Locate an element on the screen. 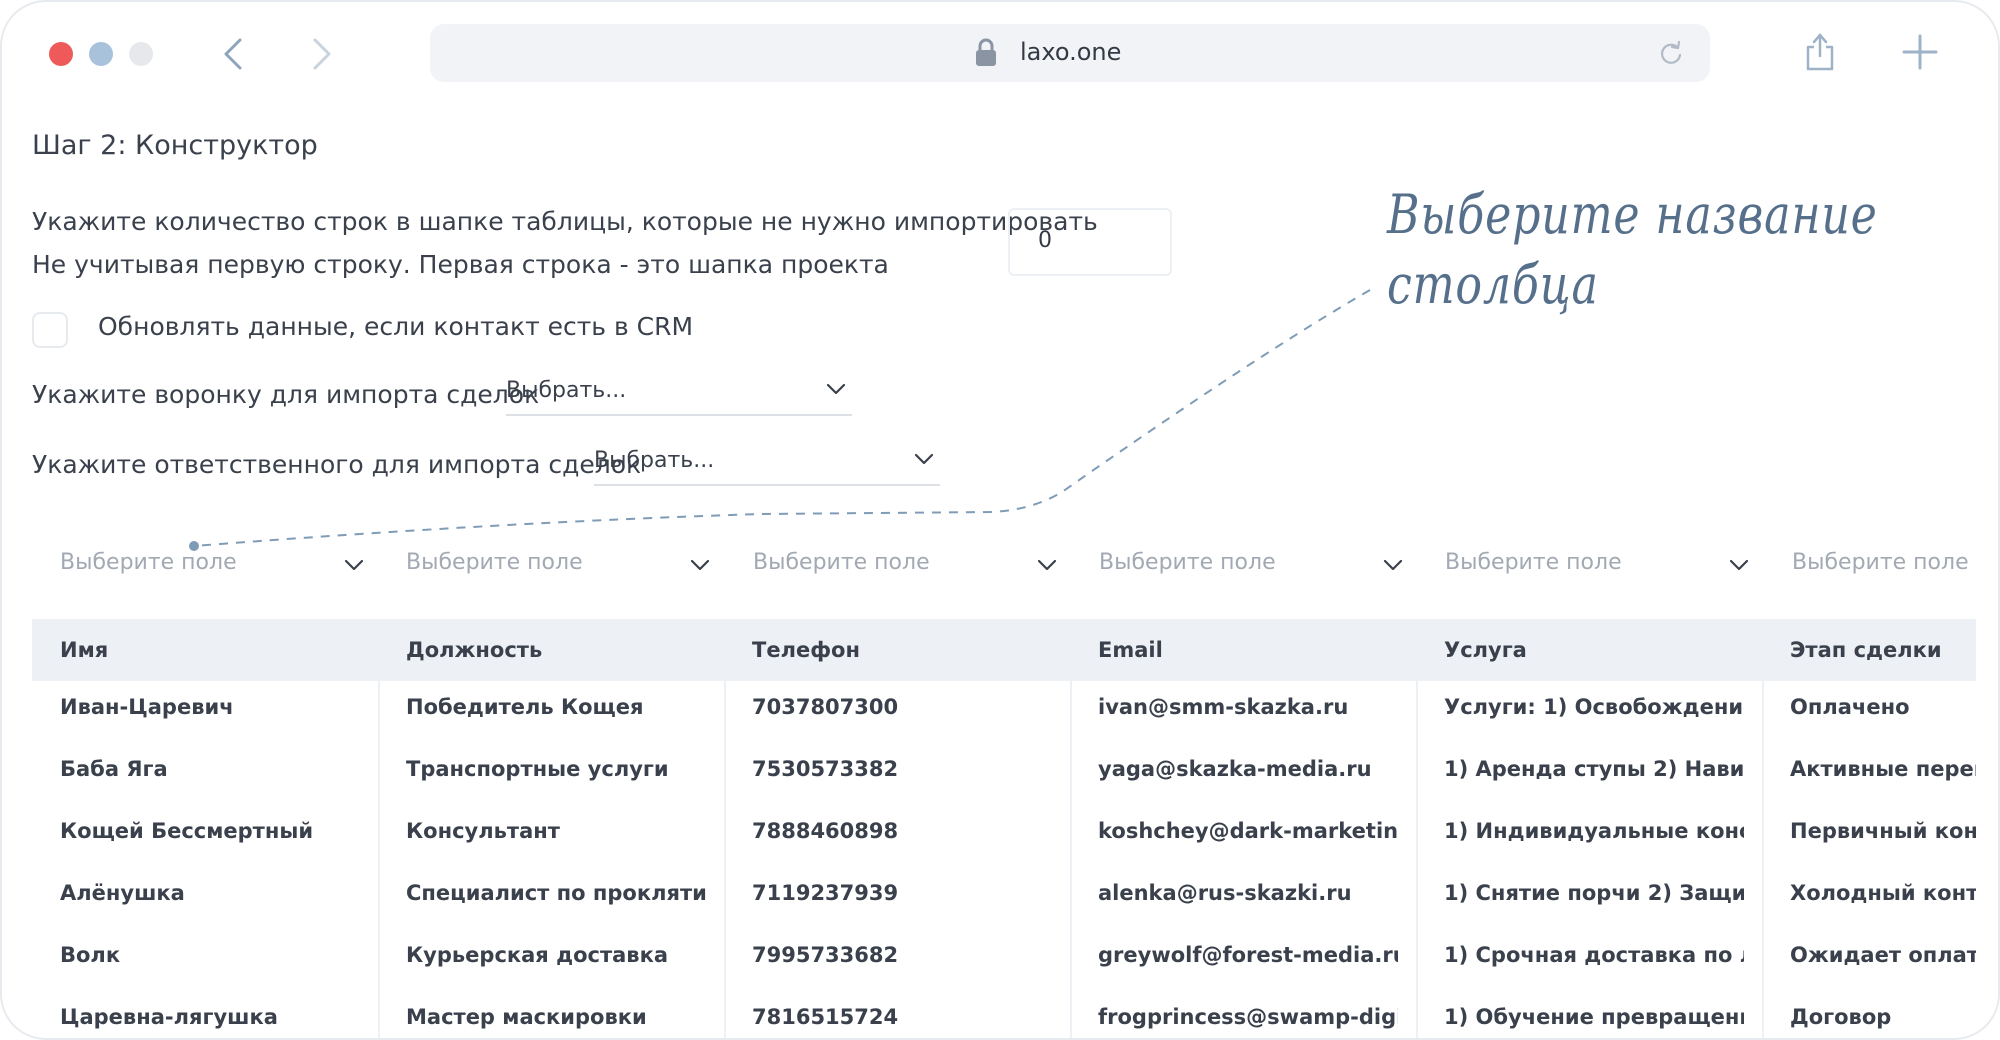 The image size is (2000, 1040). zoom-window-button is located at coordinates (141, 54).